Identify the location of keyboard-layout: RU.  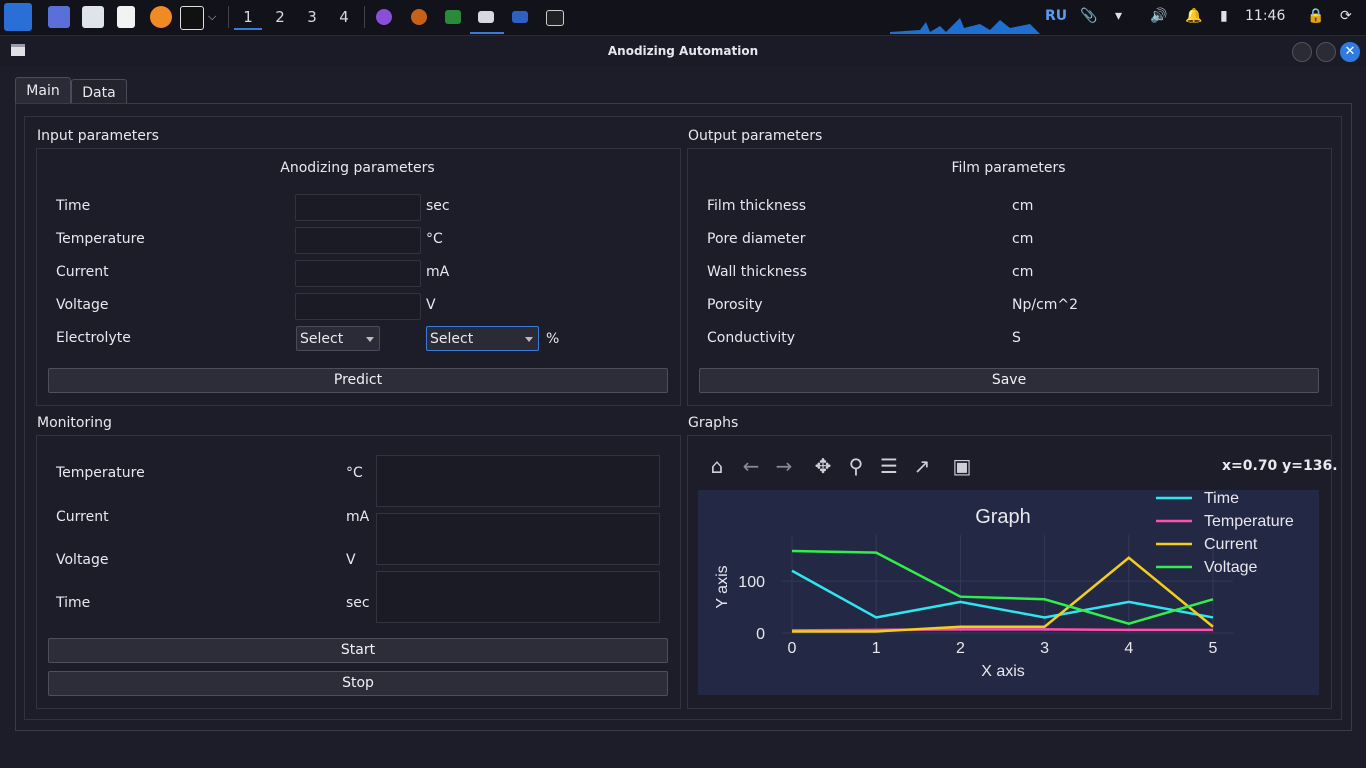
(1056, 16).